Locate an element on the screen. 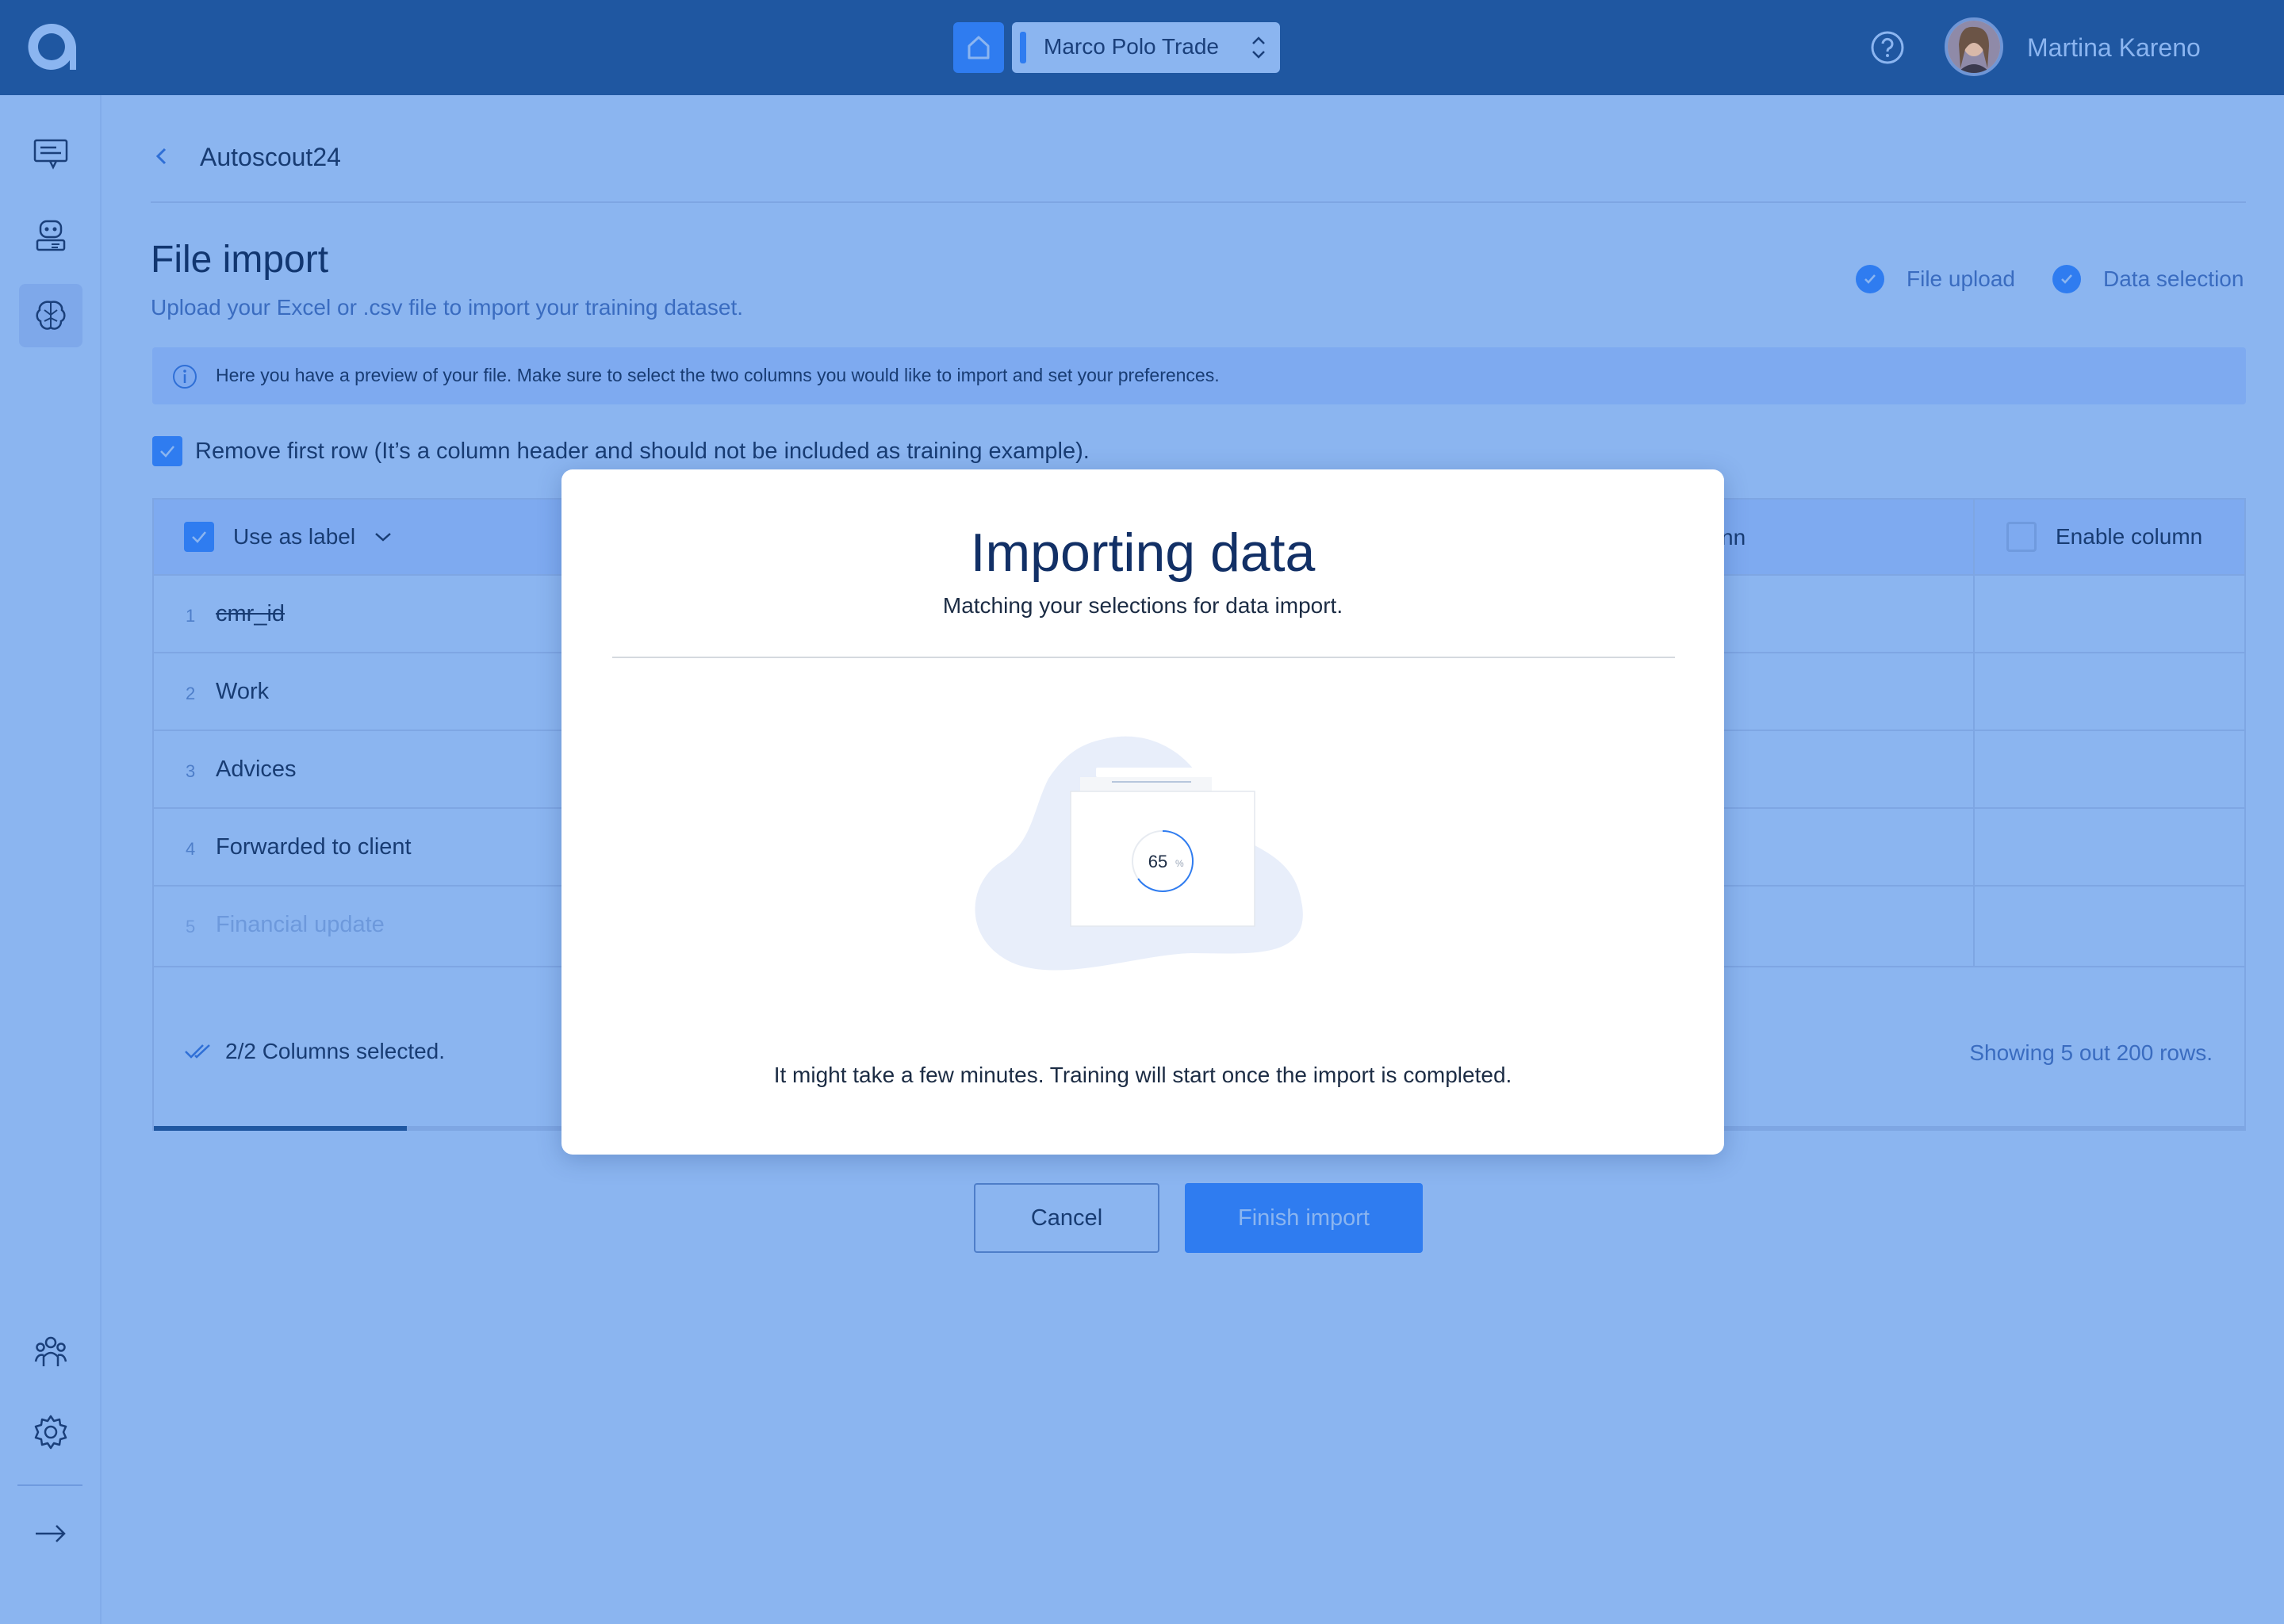  label-column-checkbox is located at coordinates (199, 537).